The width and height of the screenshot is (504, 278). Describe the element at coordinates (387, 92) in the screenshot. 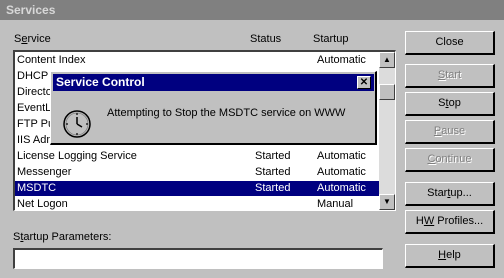

I see `scroll-thumb` at that location.